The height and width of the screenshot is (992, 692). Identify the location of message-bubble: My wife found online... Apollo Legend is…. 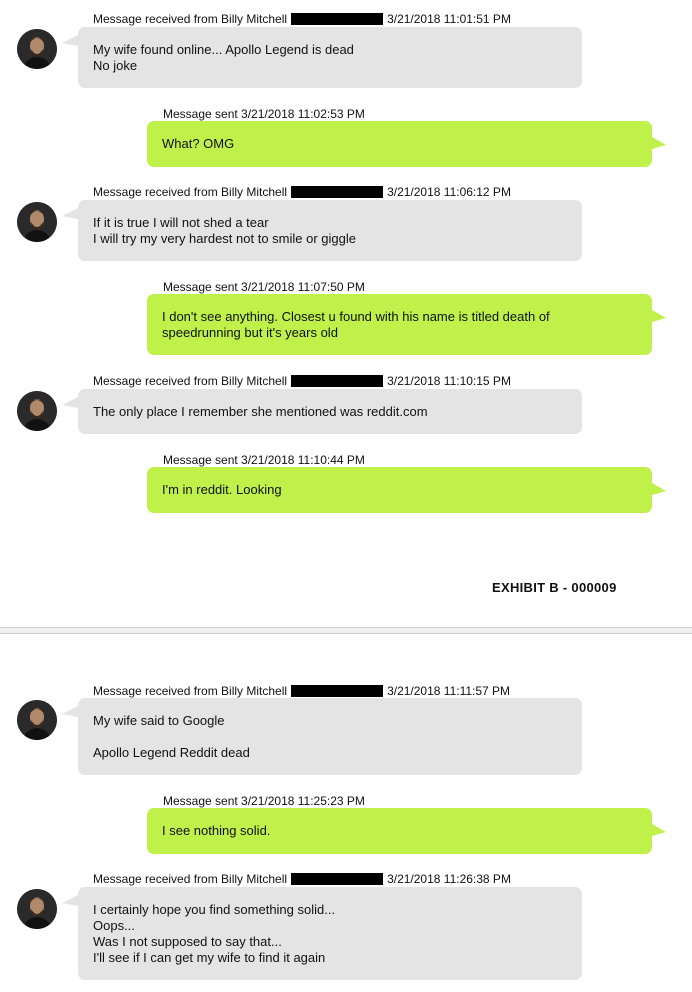
(330, 57).